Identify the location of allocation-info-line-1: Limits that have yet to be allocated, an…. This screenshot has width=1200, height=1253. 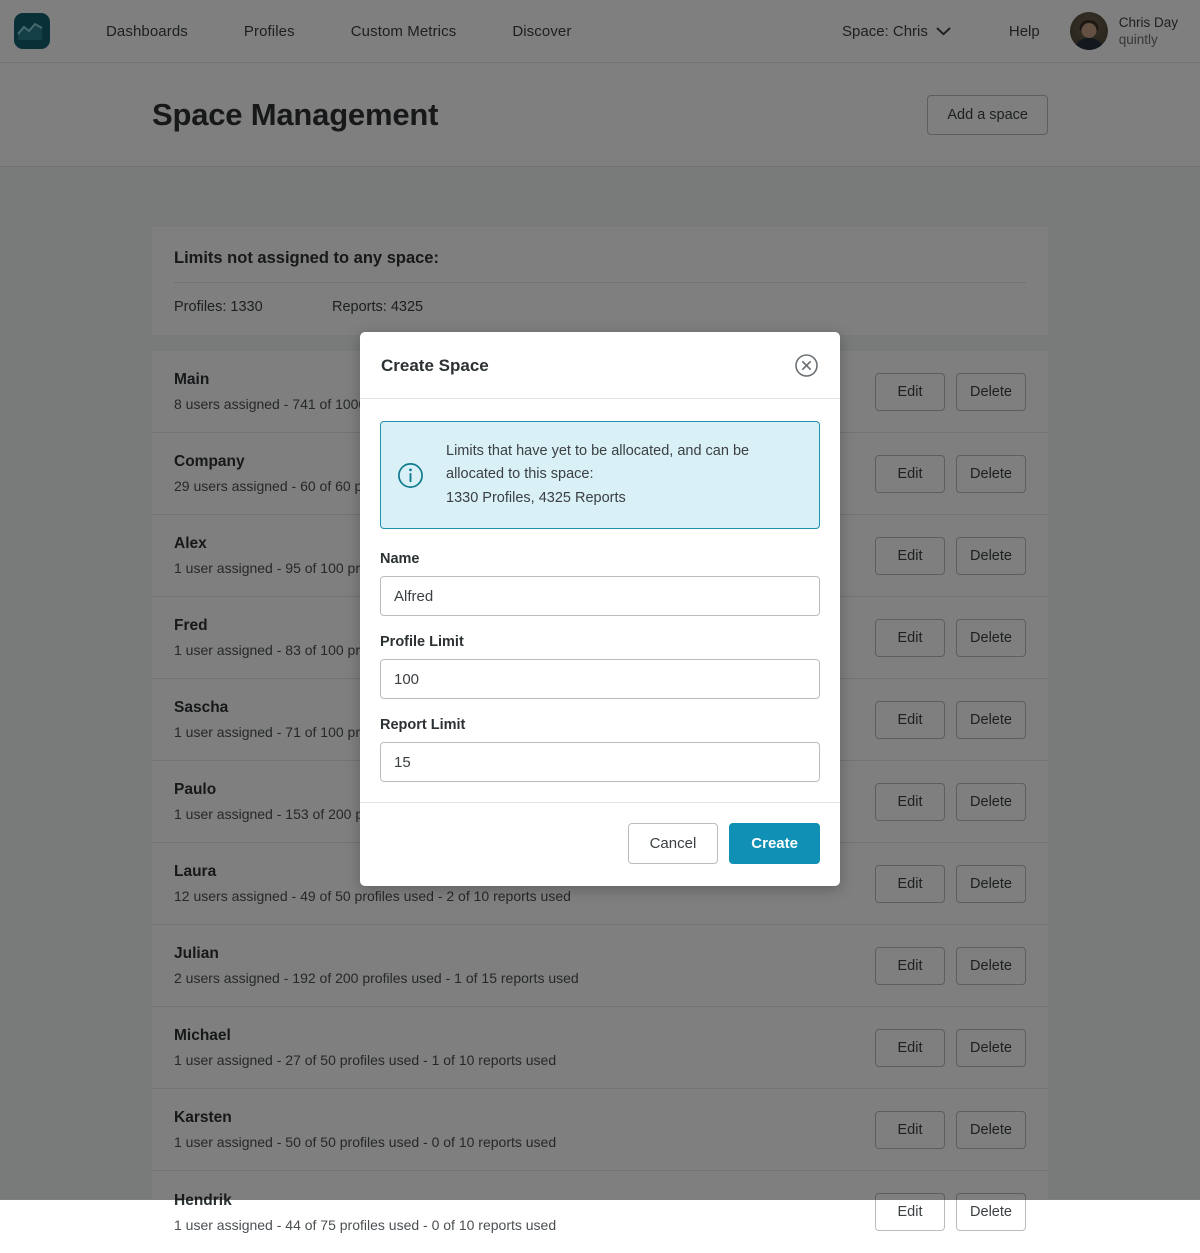
(598, 451).